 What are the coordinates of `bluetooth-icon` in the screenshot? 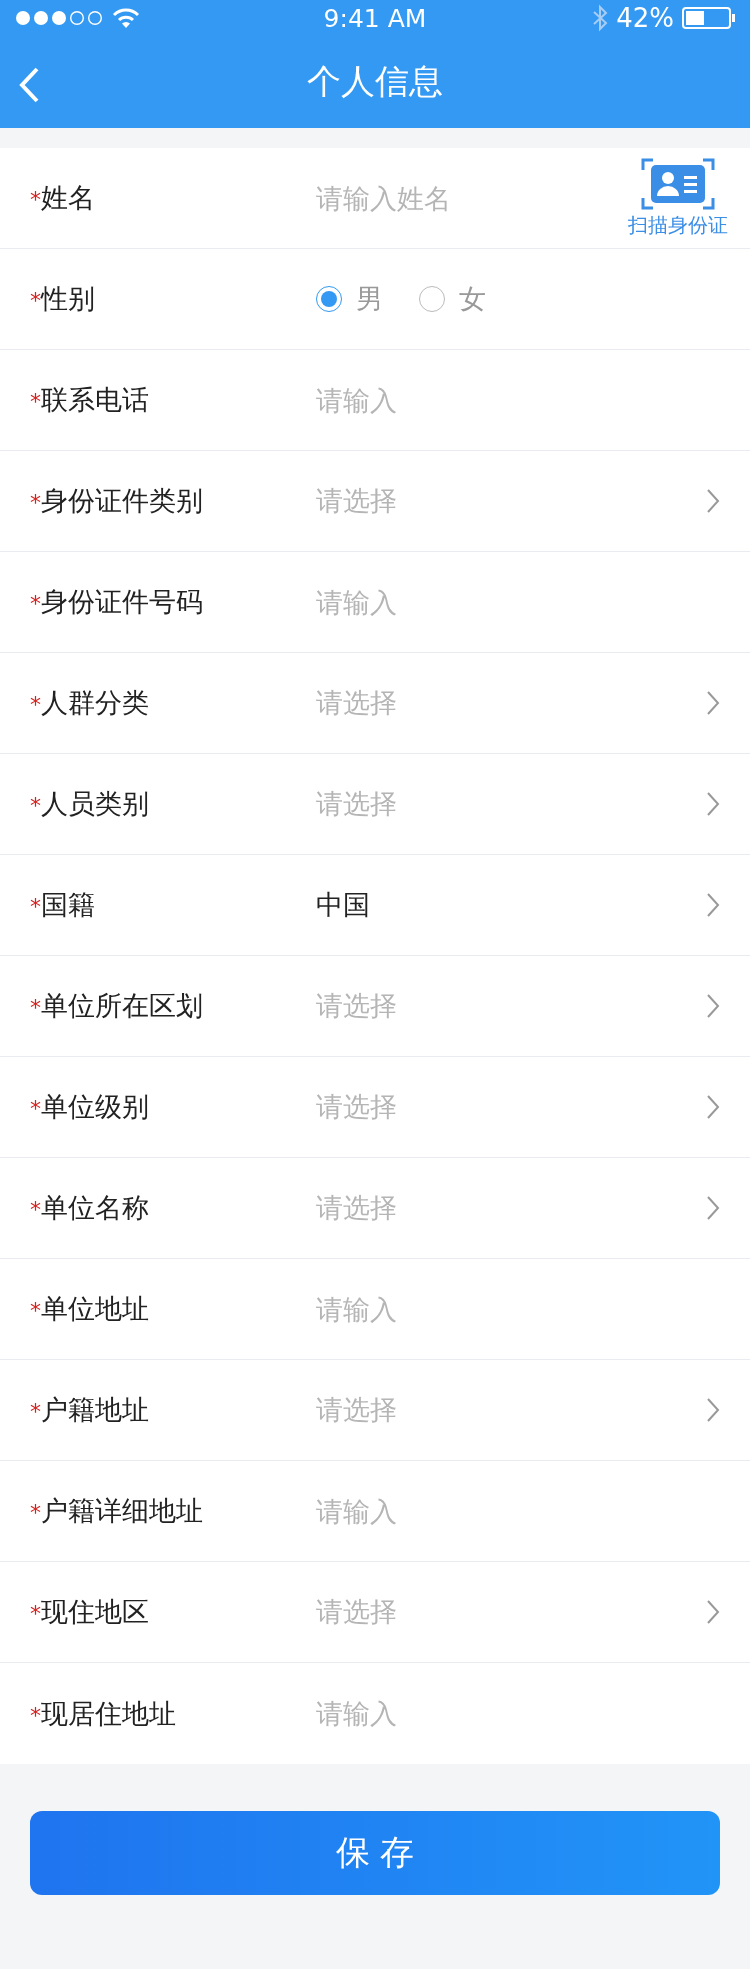 It's located at (600, 18).